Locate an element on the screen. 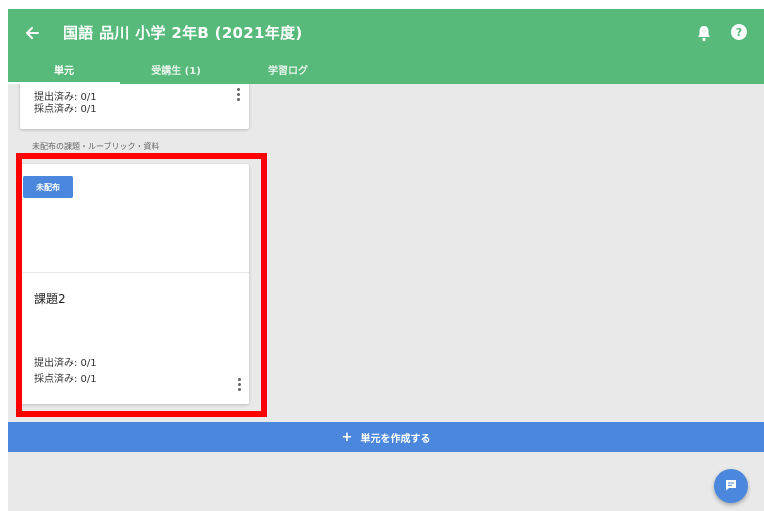  footer-area is located at coordinates (386, 481).